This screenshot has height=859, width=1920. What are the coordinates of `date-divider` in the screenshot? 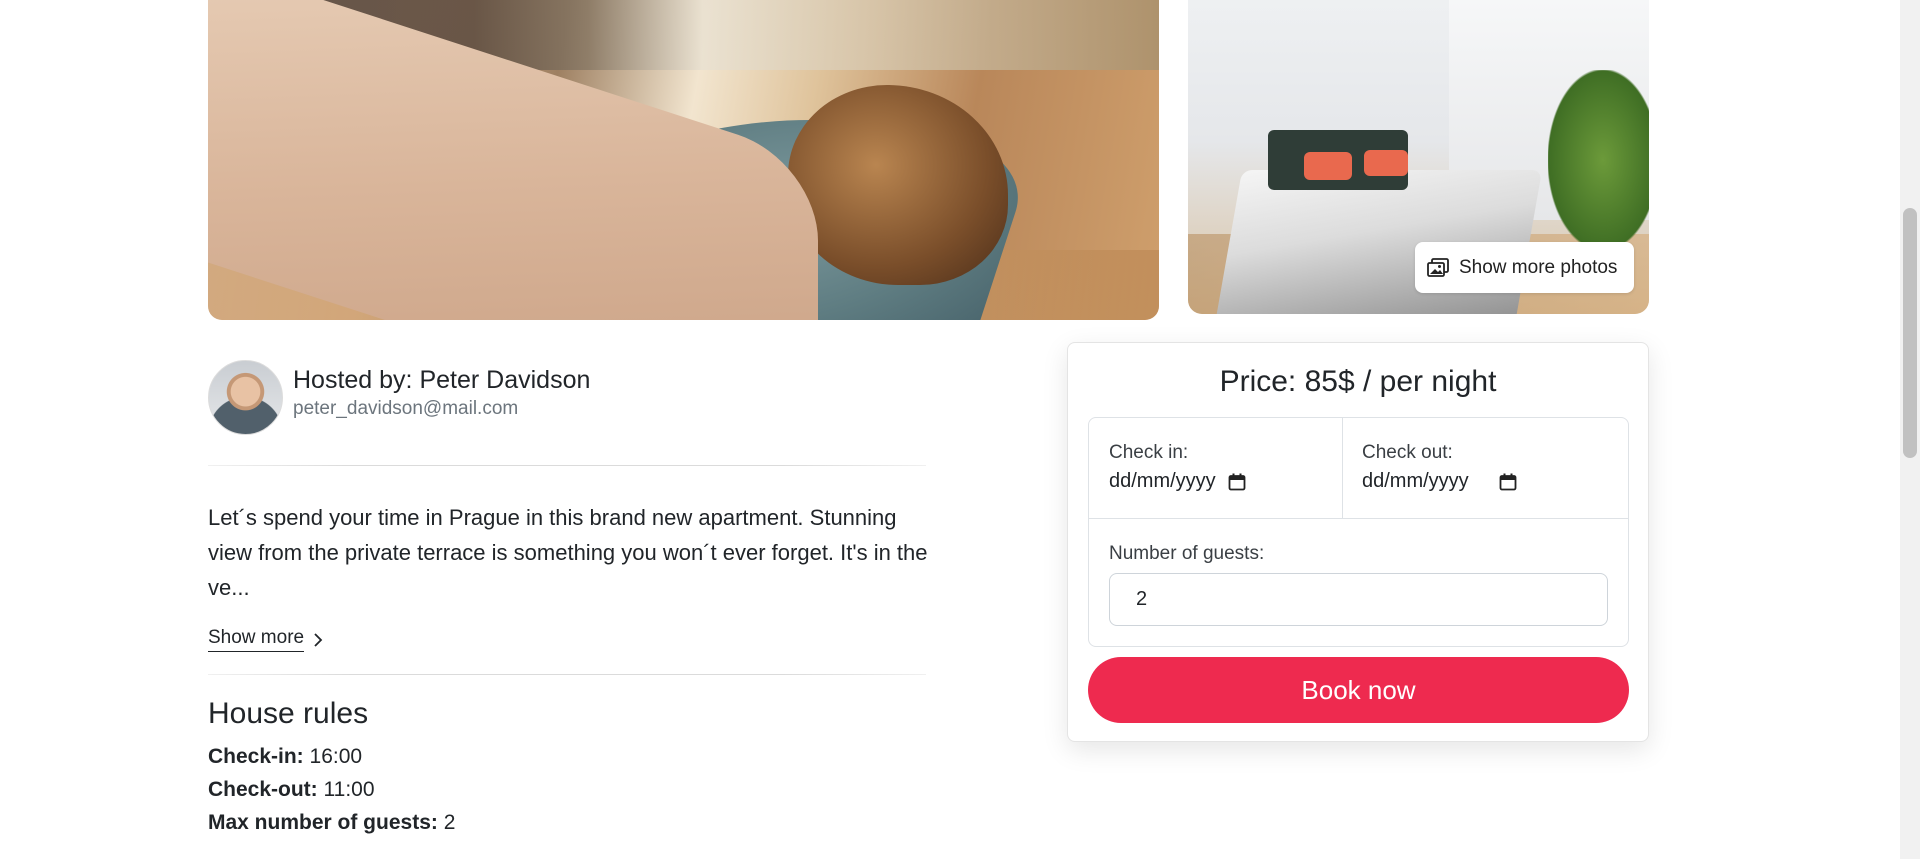 It's located at (1342, 468).